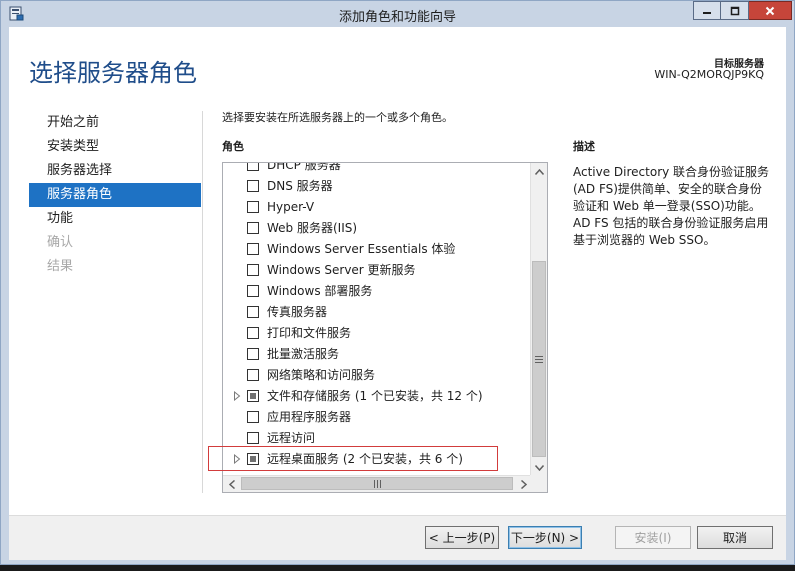 The height and width of the screenshot is (571, 795). What do you see at coordinates (202, 302) in the screenshot?
I see `nav-divider` at bounding box center [202, 302].